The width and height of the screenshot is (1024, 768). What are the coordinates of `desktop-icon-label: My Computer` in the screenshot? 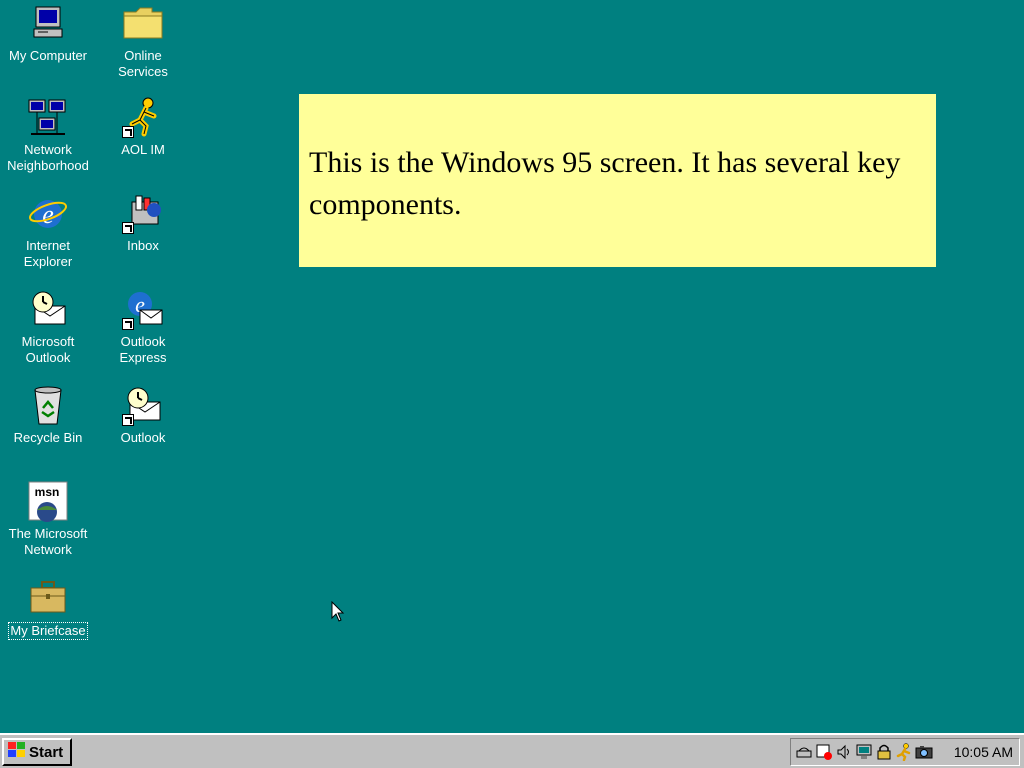 It's located at (48, 55).